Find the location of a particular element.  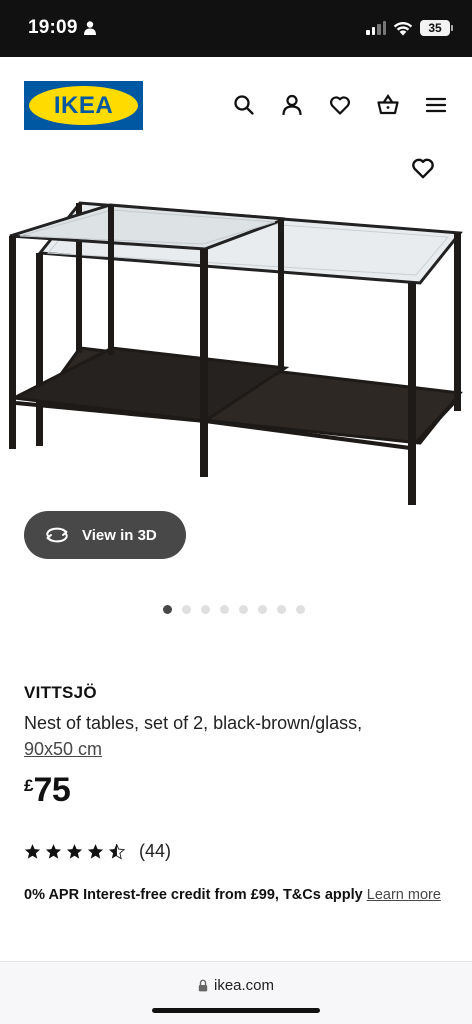

heart-icon is located at coordinates (340, 105).